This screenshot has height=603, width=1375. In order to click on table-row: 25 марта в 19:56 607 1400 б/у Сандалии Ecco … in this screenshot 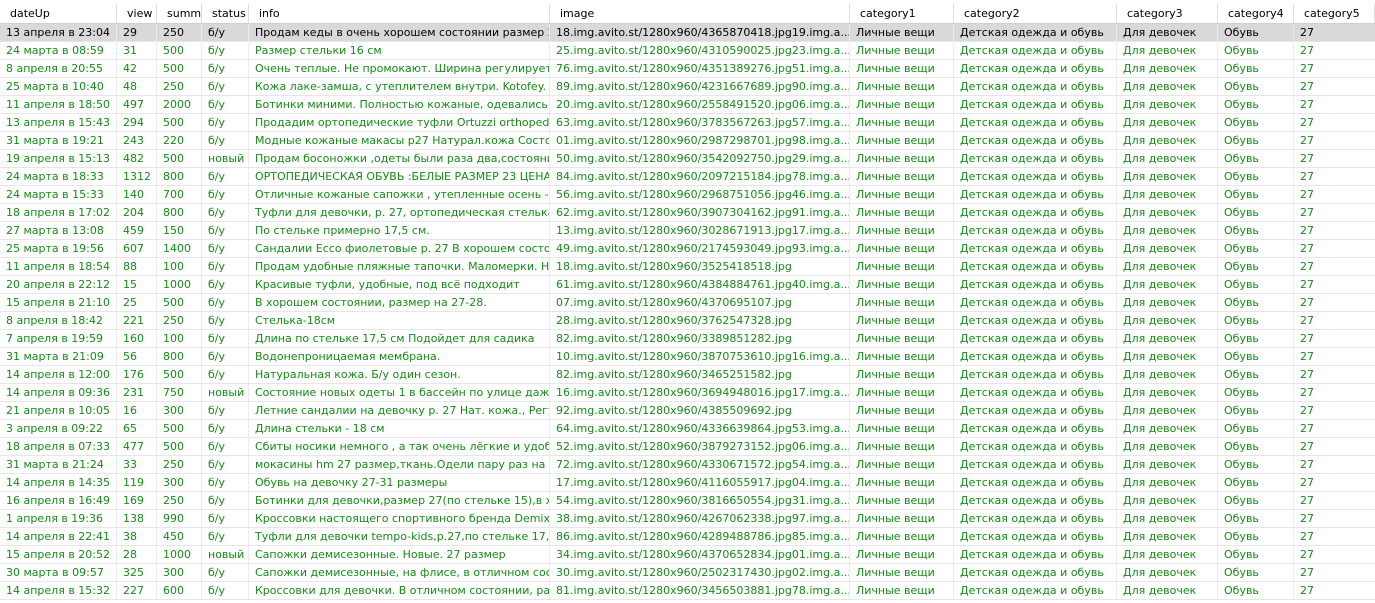, I will do `click(687, 249)`.